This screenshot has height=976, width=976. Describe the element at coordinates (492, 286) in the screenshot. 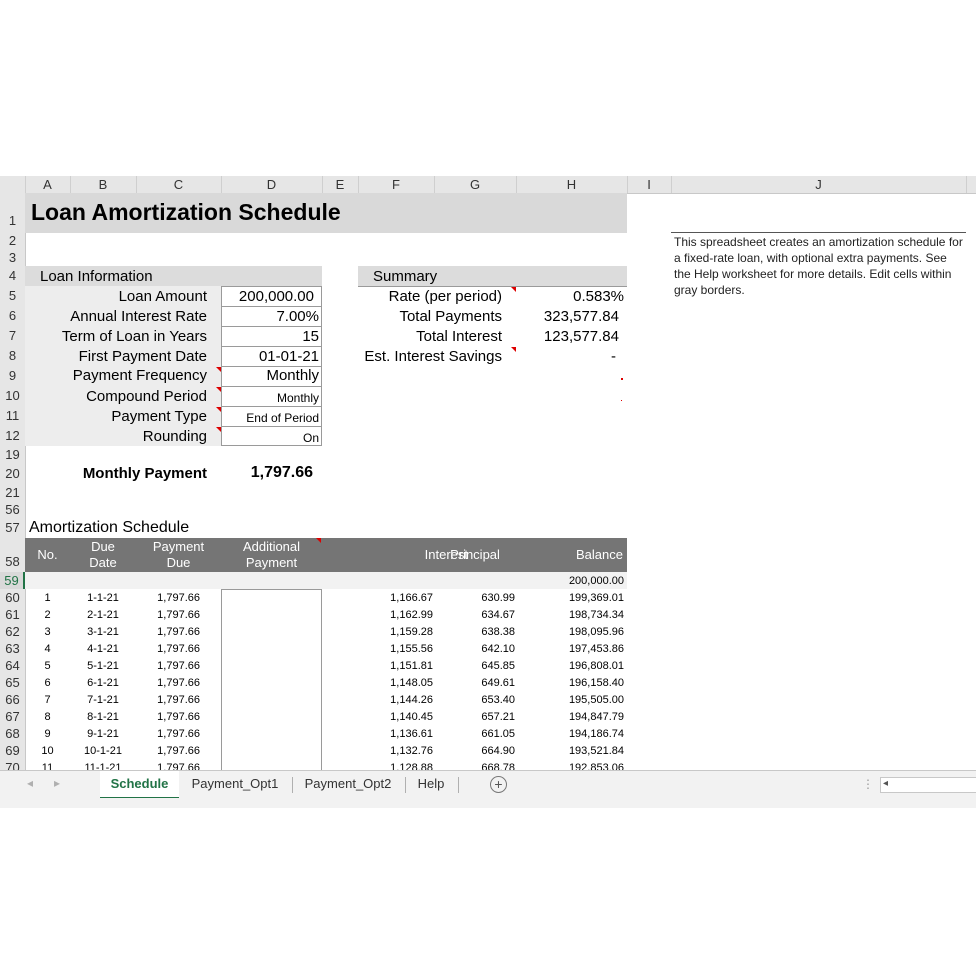

I see `summary-divider` at that location.